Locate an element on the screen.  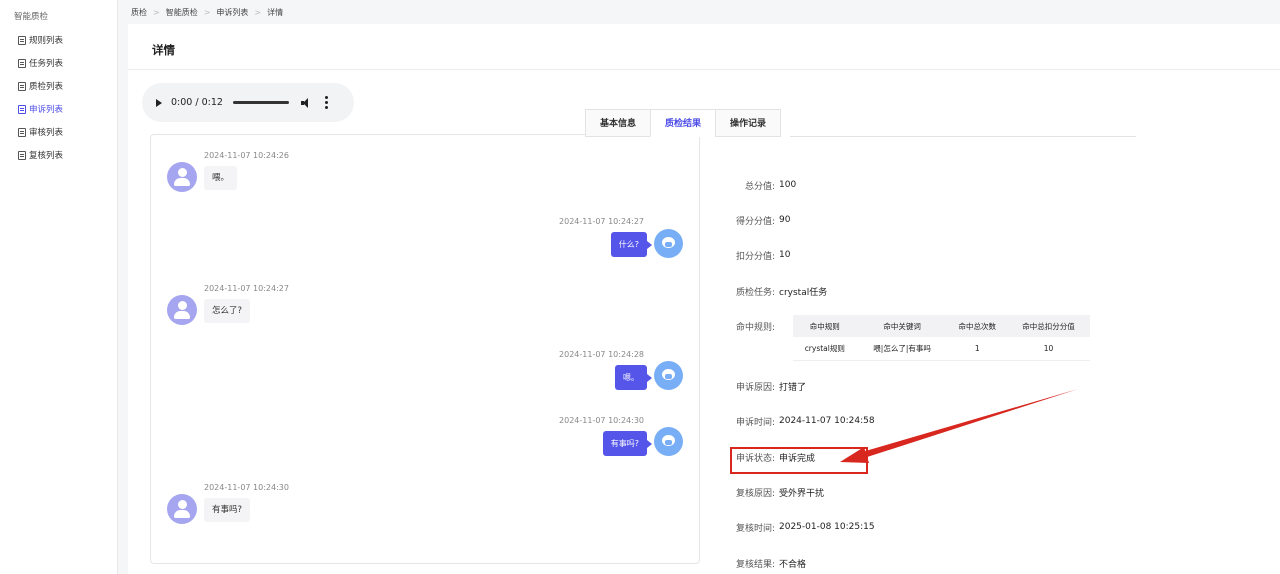
hit-rules-row: 命中规则: is located at coordinates (744, 326).